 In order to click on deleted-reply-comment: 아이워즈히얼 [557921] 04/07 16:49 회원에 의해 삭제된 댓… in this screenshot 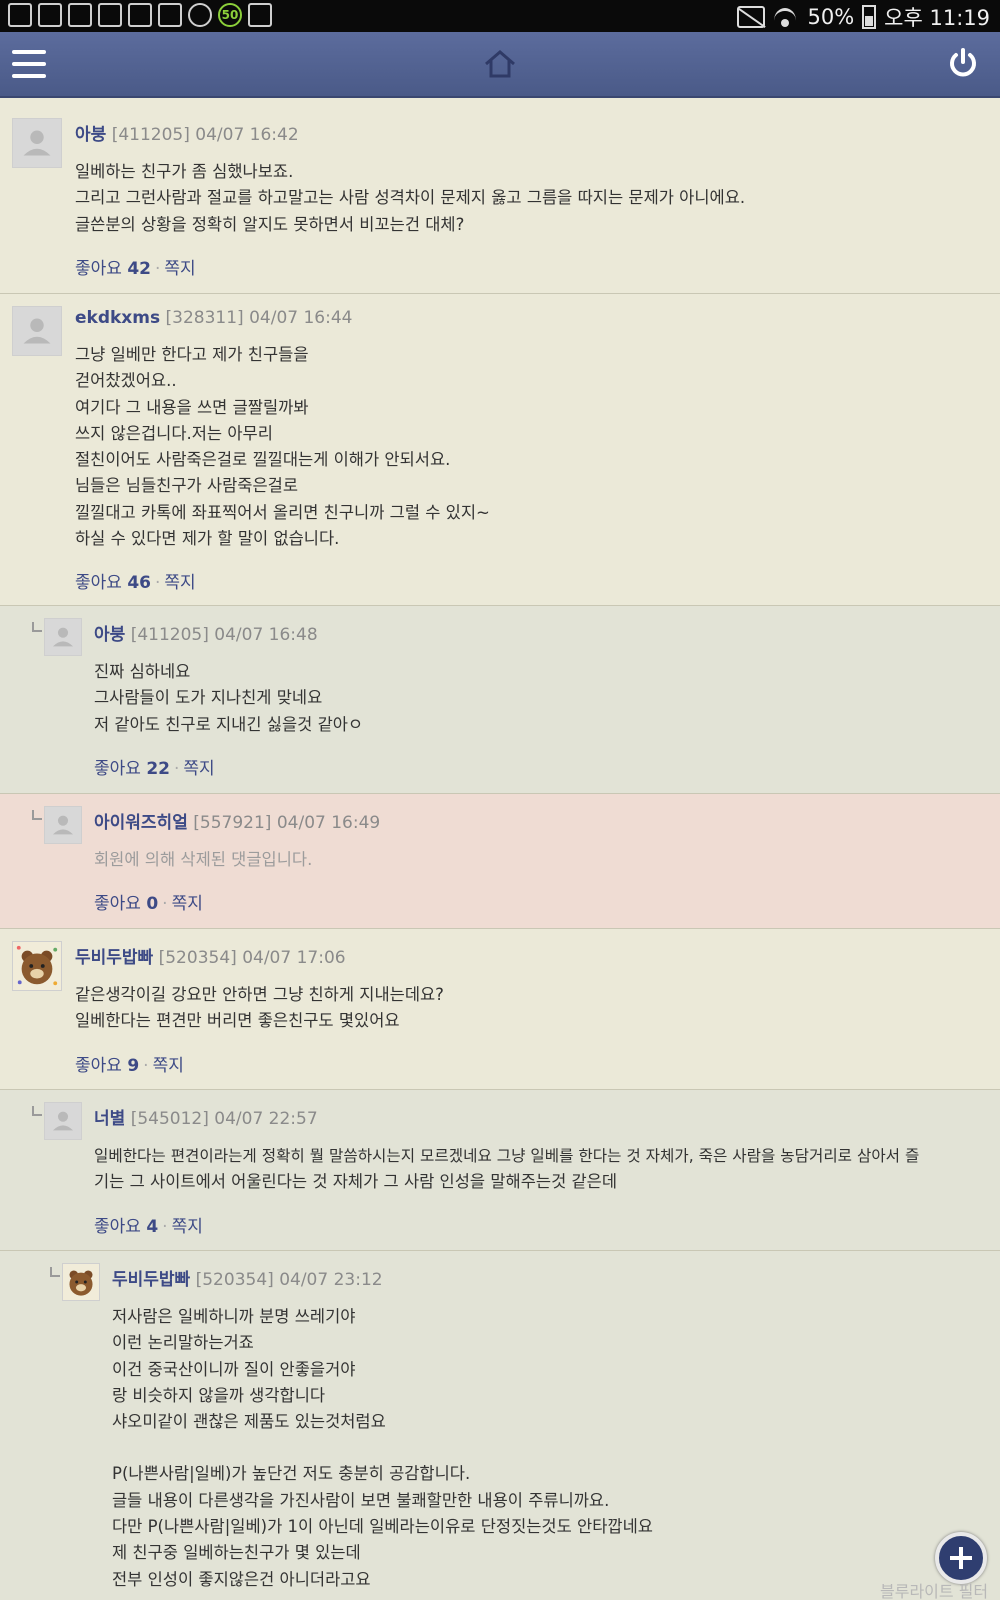, I will do `click(500, 861)`.